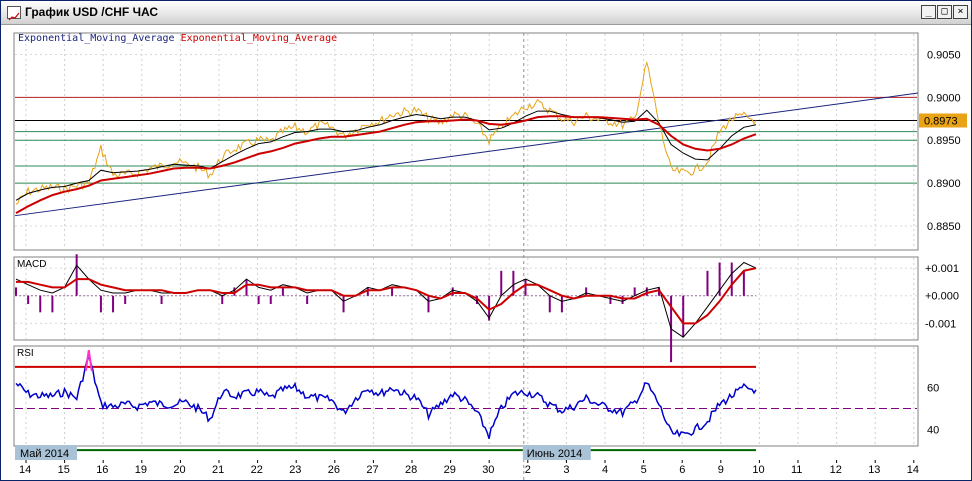 The width and height of the screenshot is (972, 481). I want to click on x-tick-label: 12, so click(836, 470).